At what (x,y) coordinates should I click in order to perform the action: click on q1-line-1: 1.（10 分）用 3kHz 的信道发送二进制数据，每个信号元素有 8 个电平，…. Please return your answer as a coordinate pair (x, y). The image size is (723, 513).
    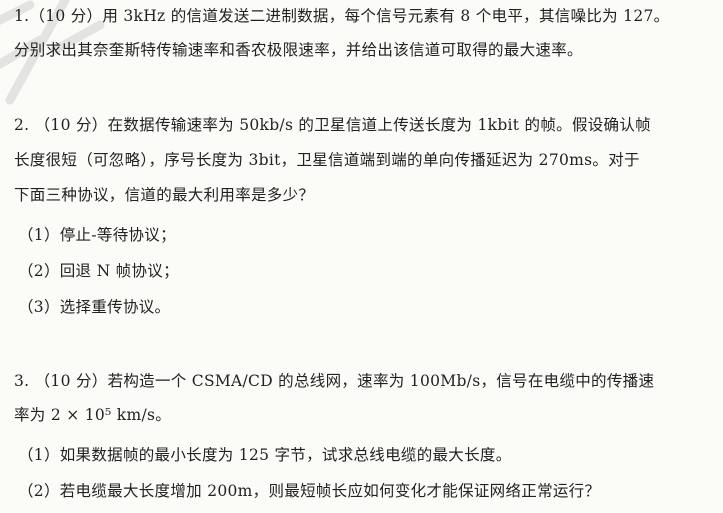
    Looking at the image, I should click on (342, 16).